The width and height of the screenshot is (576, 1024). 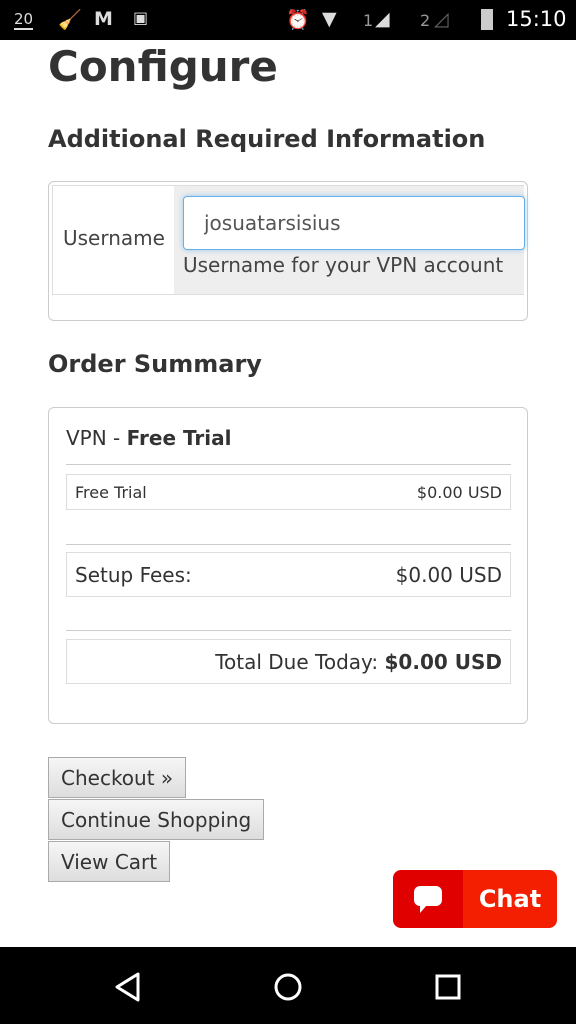 What do you see at coordinates (487, 19) in the screenshot?
I see `battery-icon` at bounding box center [487, 19].